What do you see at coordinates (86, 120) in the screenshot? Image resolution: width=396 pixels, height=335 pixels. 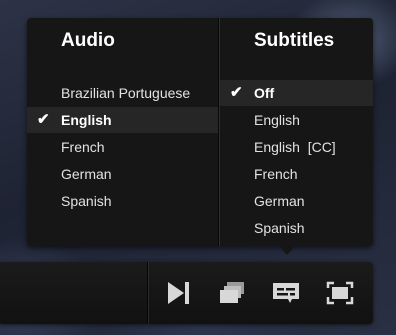 I see `audio-option-label: English` at bounding box center [86, 120].